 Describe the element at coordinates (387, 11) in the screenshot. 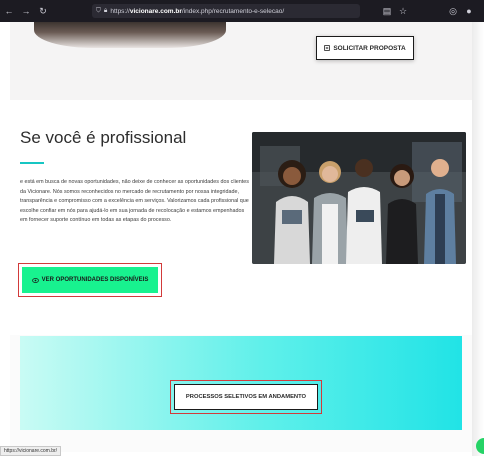

I see `reader-icon: ▤` at that location.